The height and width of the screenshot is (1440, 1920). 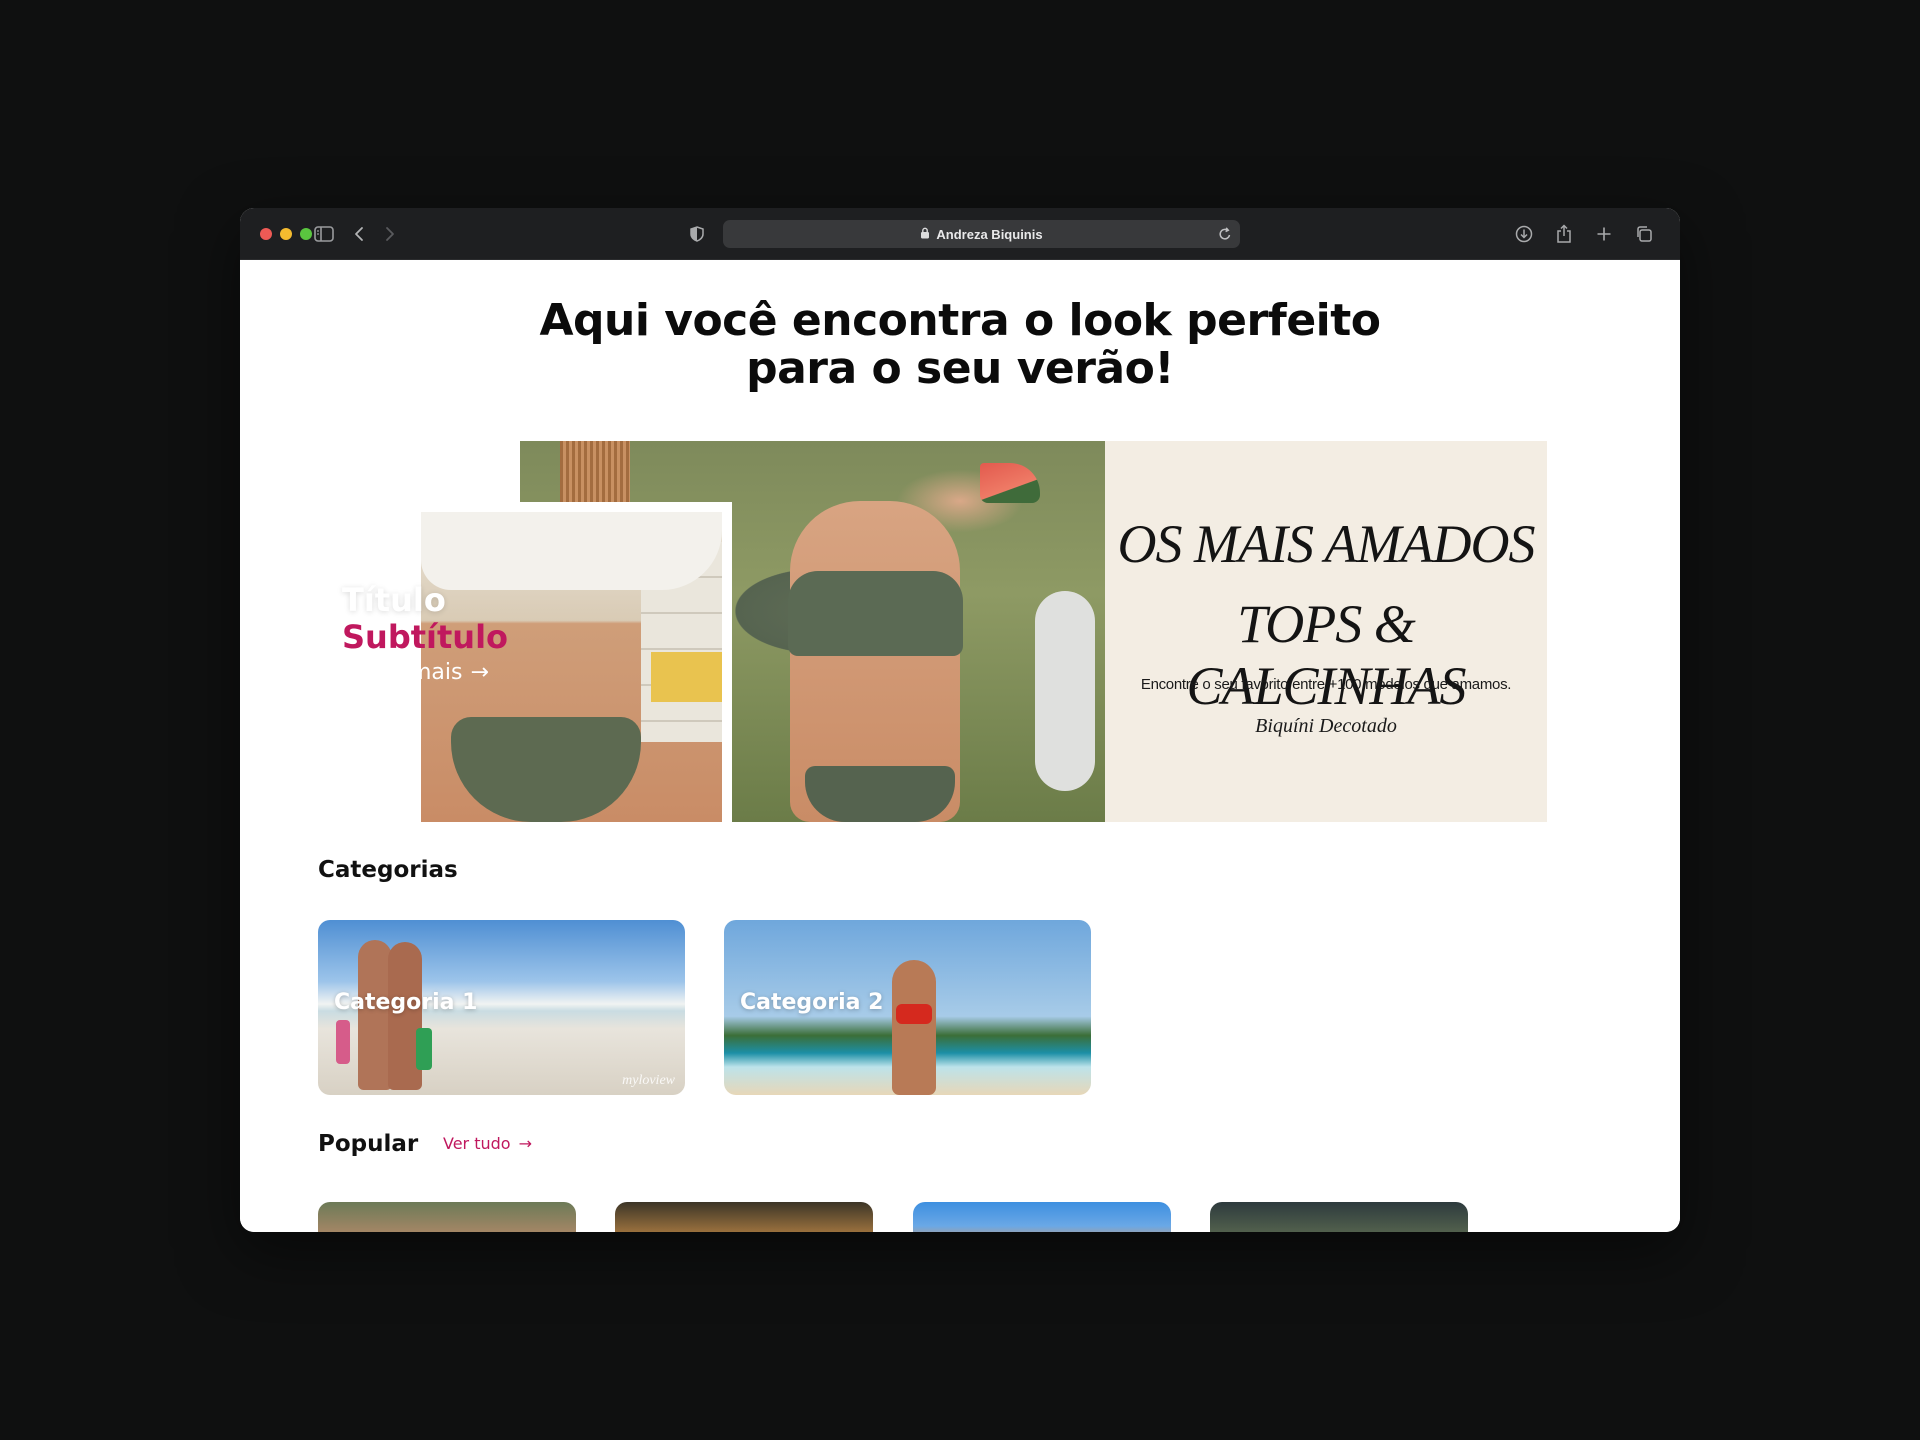 I want to click on hero-caption-subtitle: Subtítulo, so click(x=425, y=637).